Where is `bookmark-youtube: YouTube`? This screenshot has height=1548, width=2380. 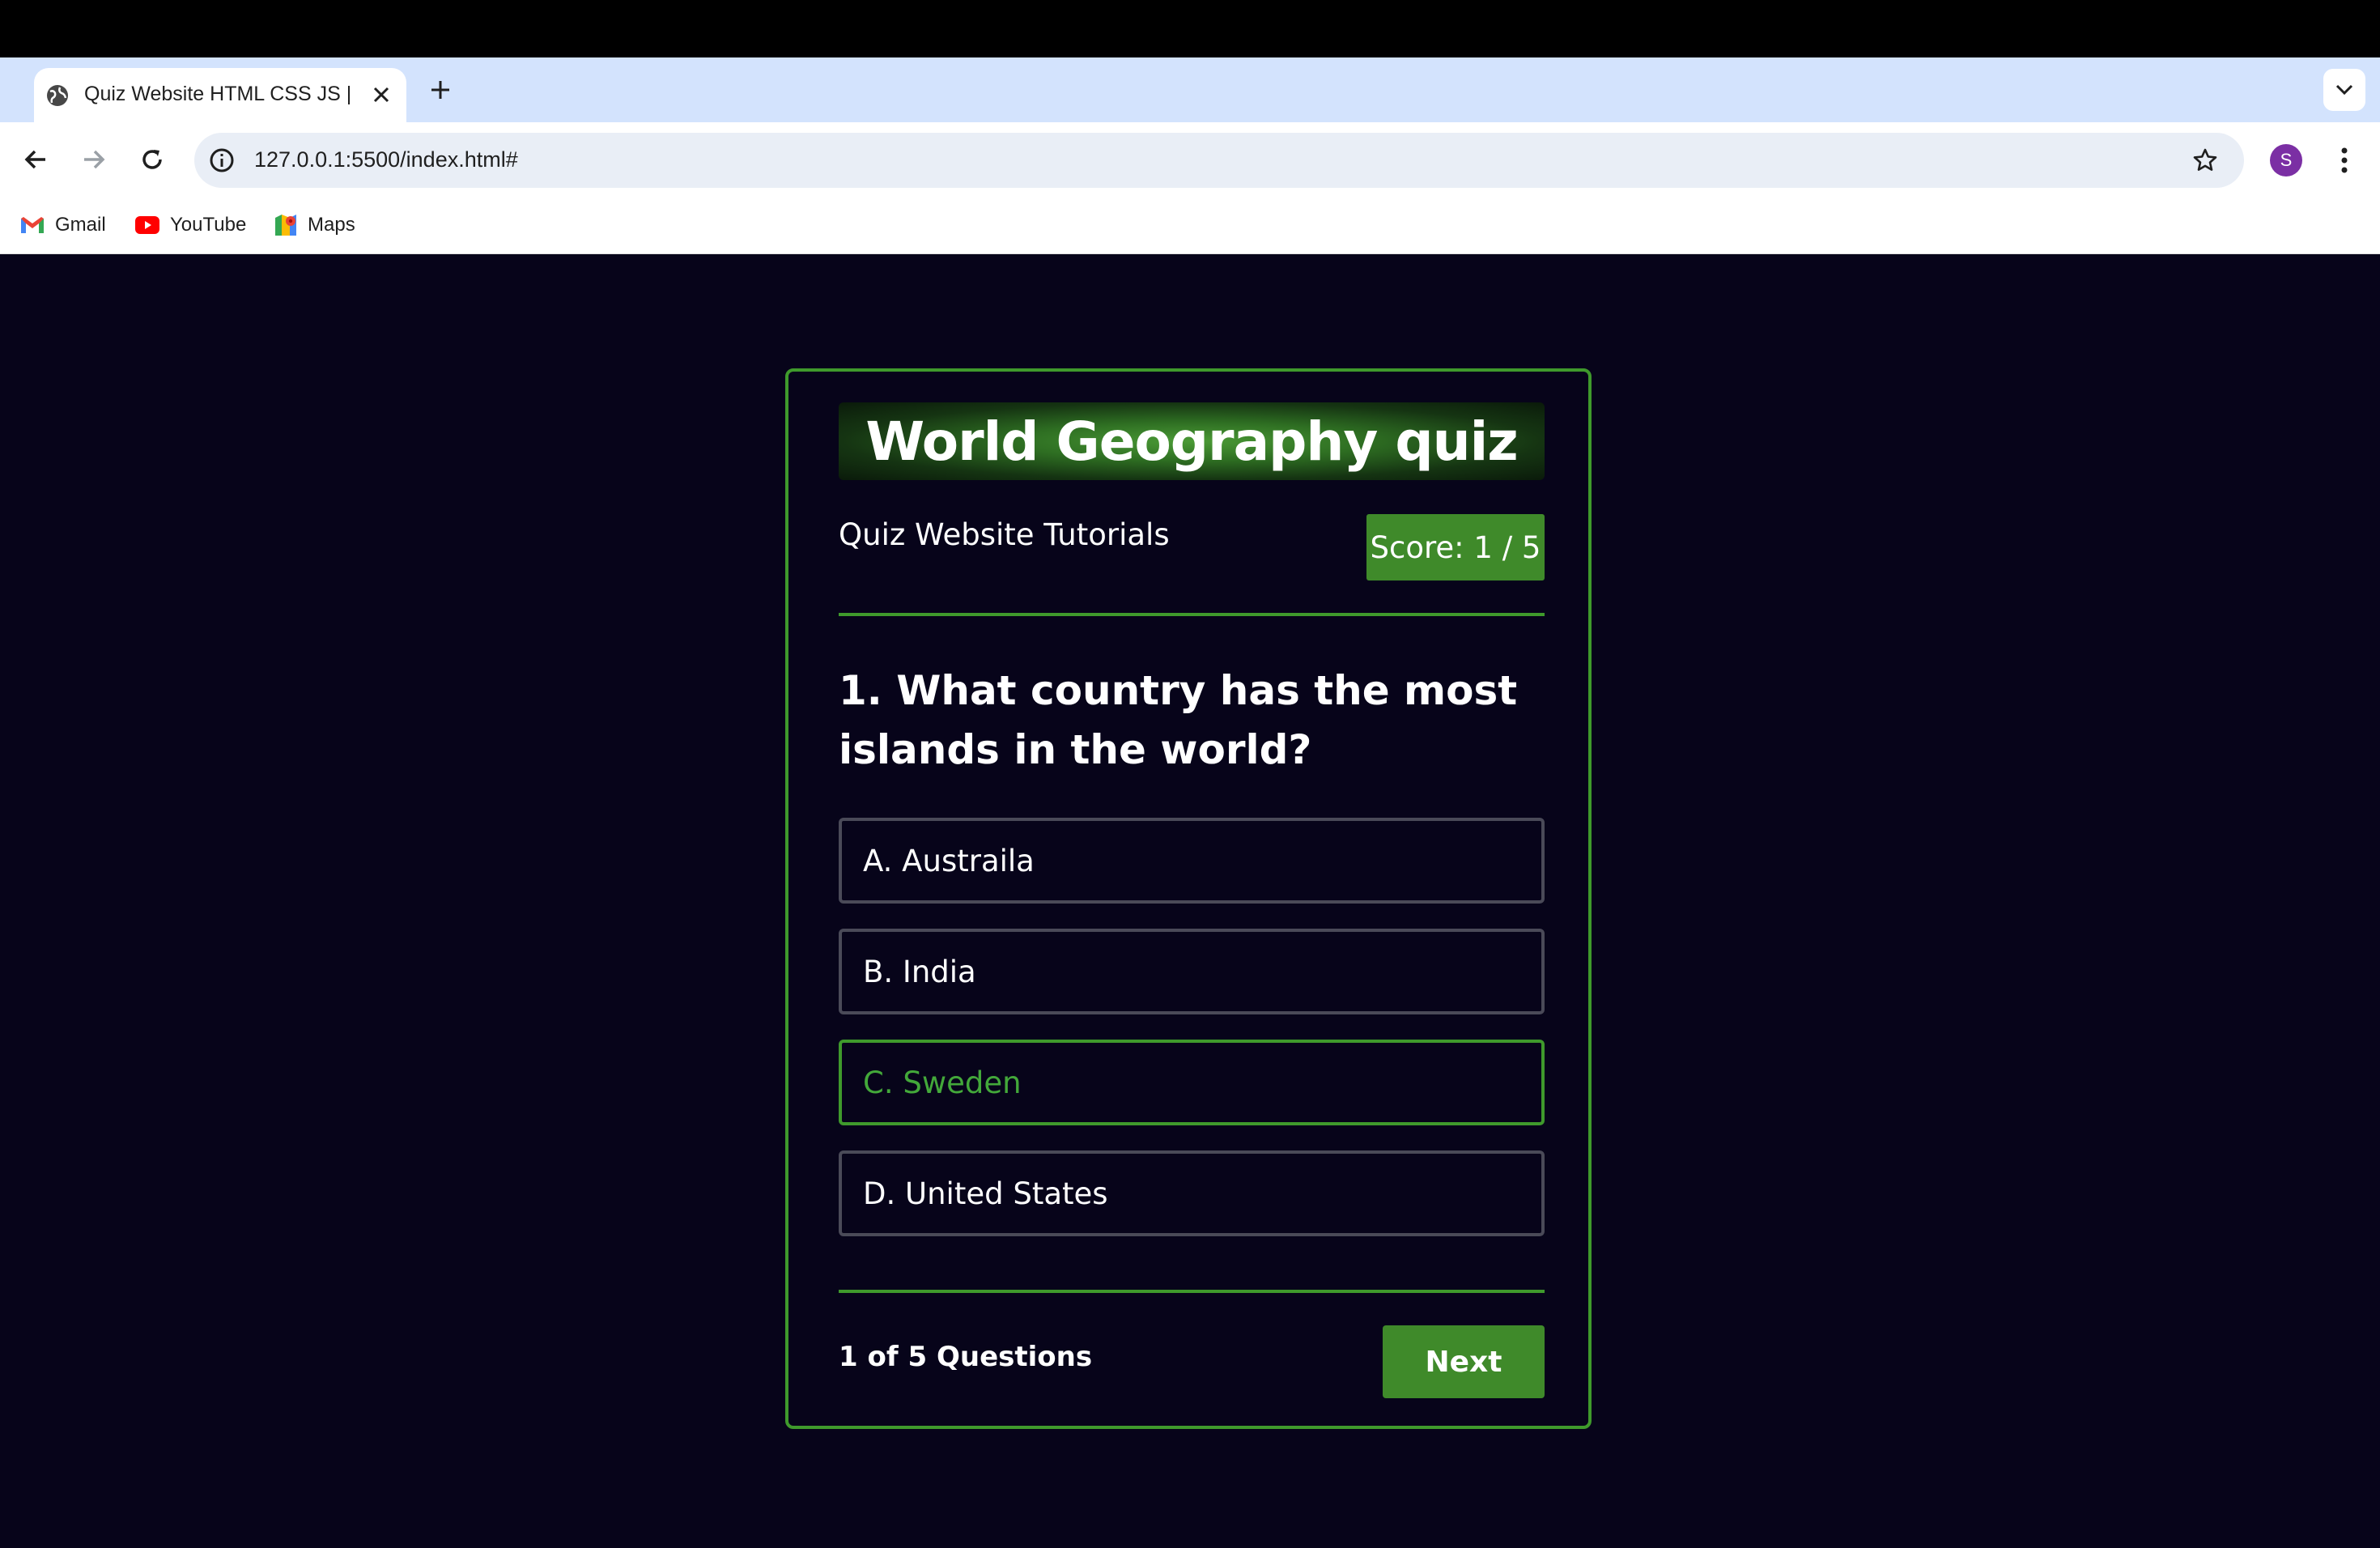
bookmark-youtube: YouTube is located at coordinates (190, 225).